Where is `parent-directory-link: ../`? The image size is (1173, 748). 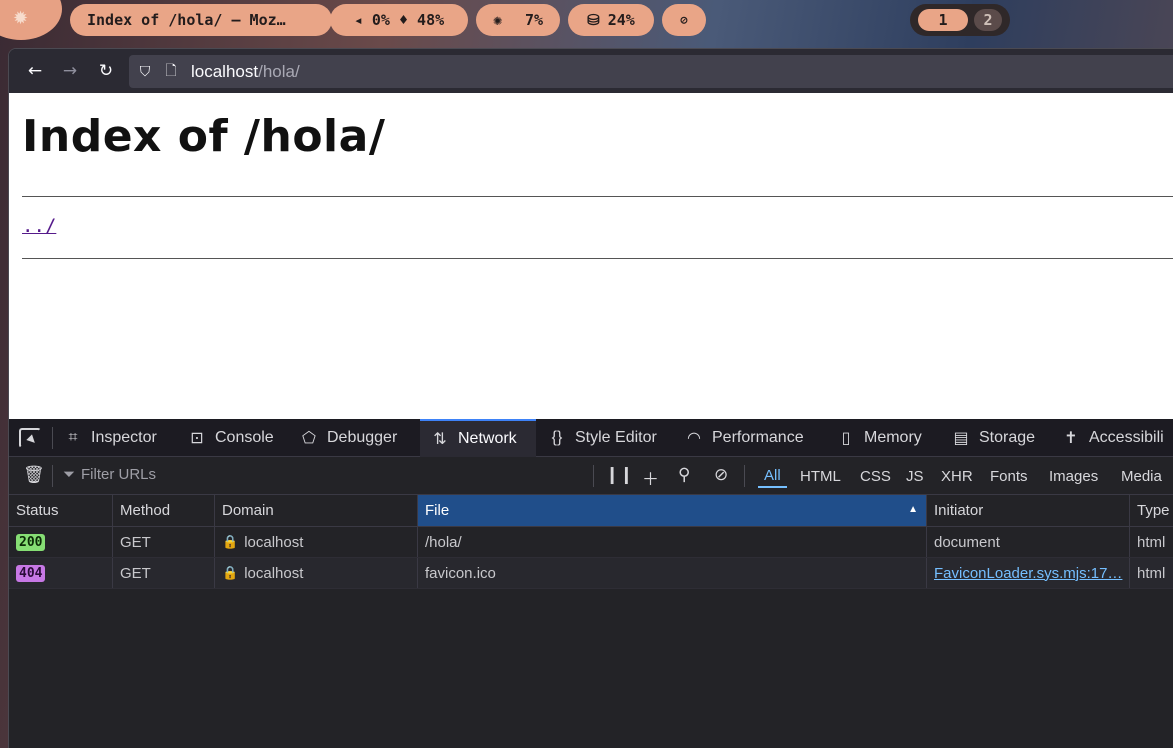
parent-directory-link: ../ is located at coordinates (39, 226).